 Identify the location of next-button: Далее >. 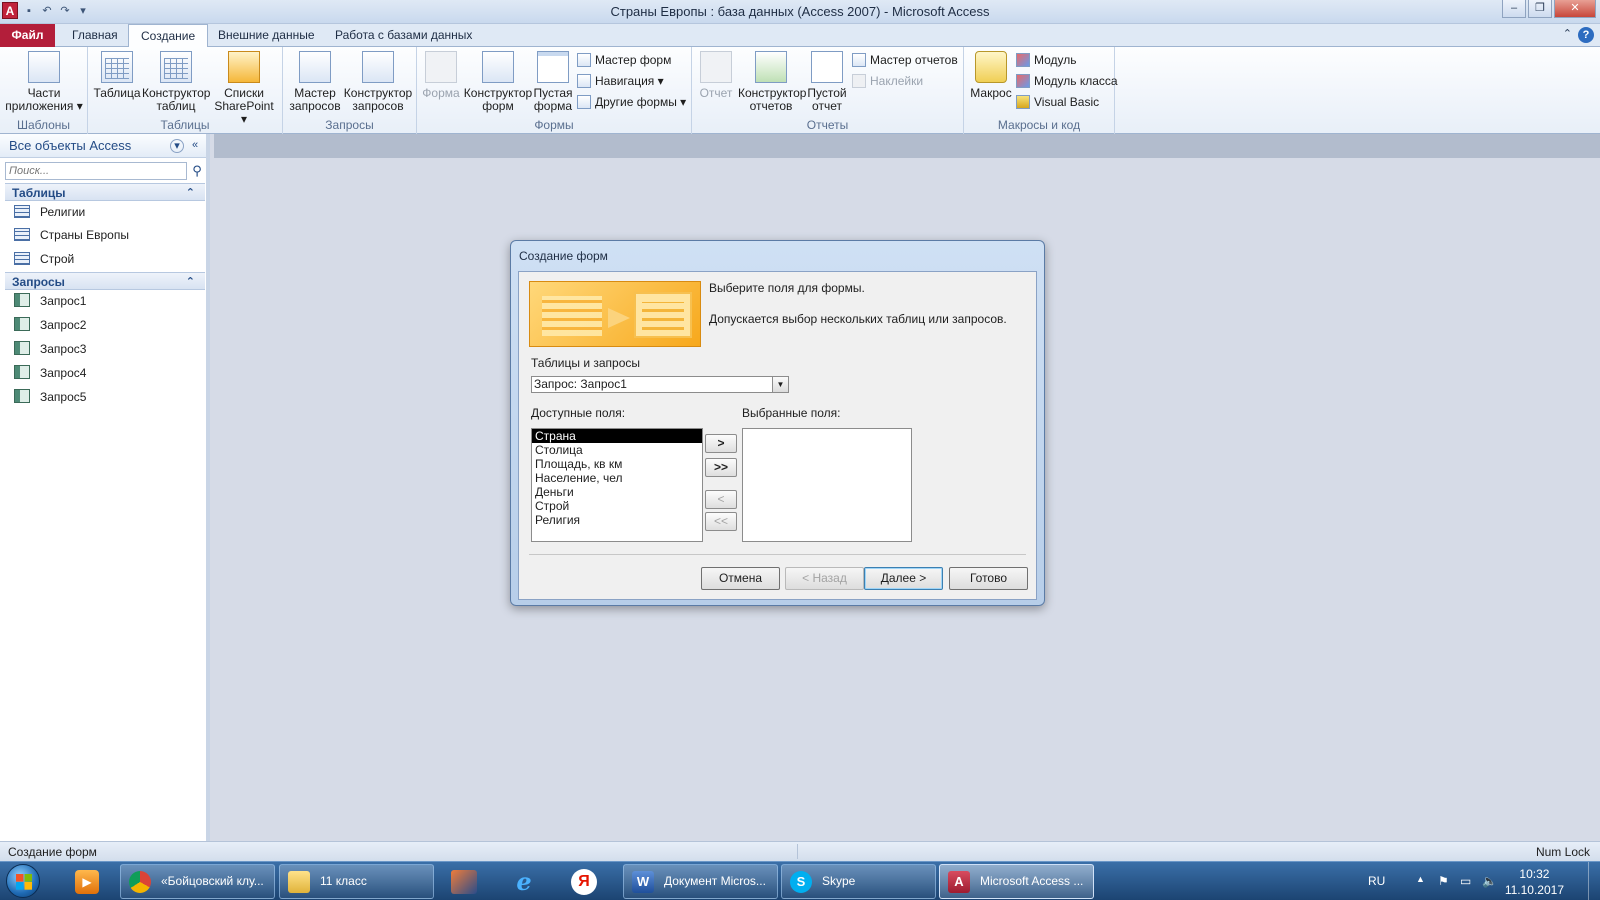
(903, 578).